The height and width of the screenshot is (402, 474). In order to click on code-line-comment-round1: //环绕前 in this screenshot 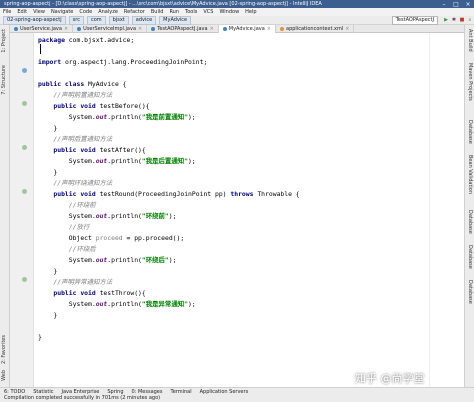, I will do `click(67, 205)`.